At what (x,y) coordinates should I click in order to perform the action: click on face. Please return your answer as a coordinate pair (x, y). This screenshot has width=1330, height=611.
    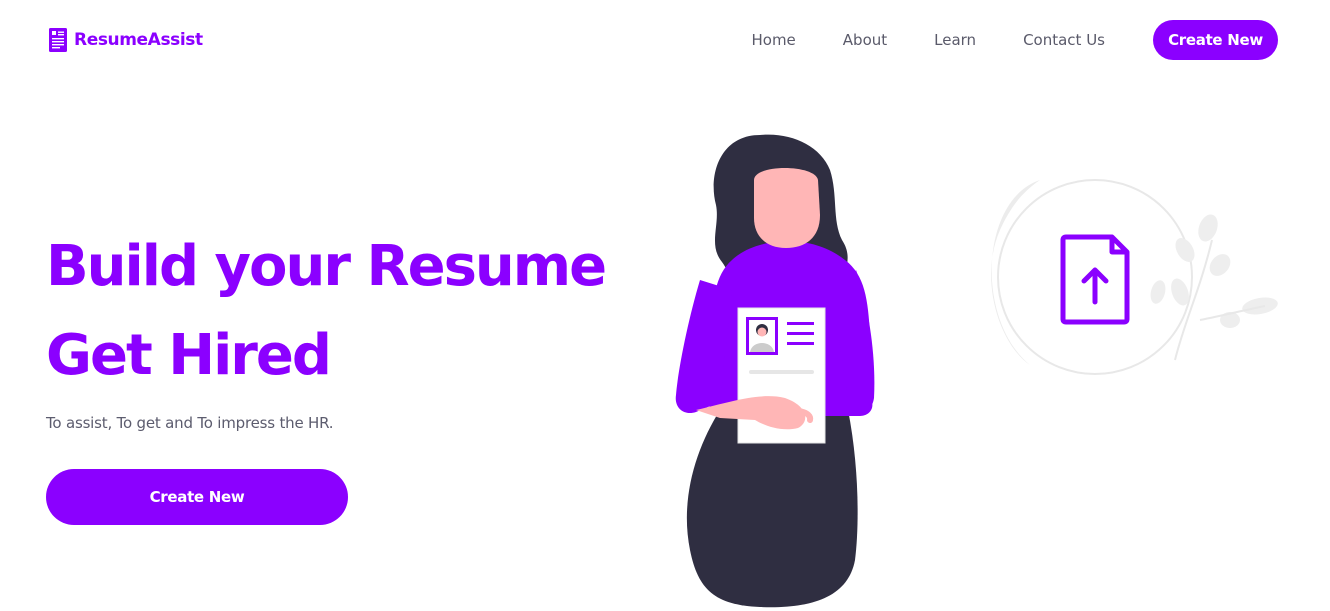
    Looking at the image, I should click on (787, 208).